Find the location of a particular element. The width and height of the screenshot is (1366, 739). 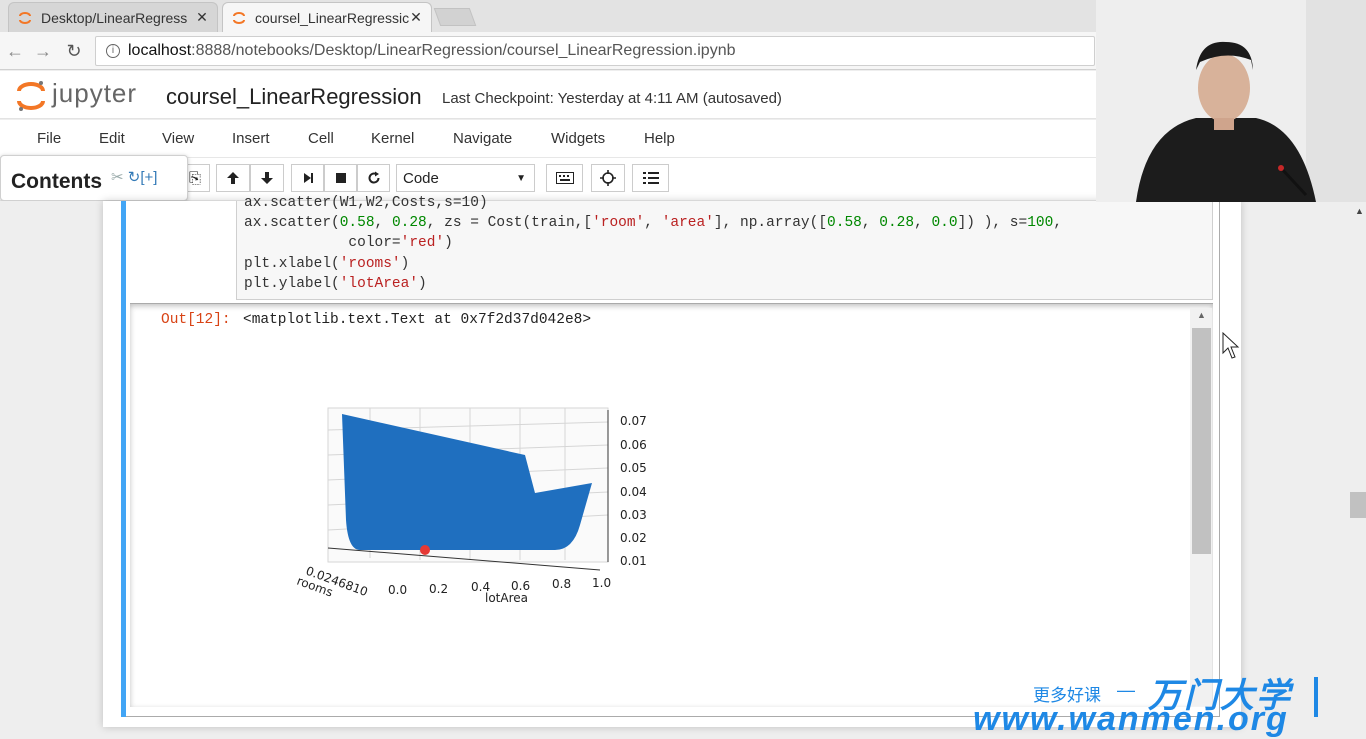

webcam-overlay is located at coordinates (1231, 101).